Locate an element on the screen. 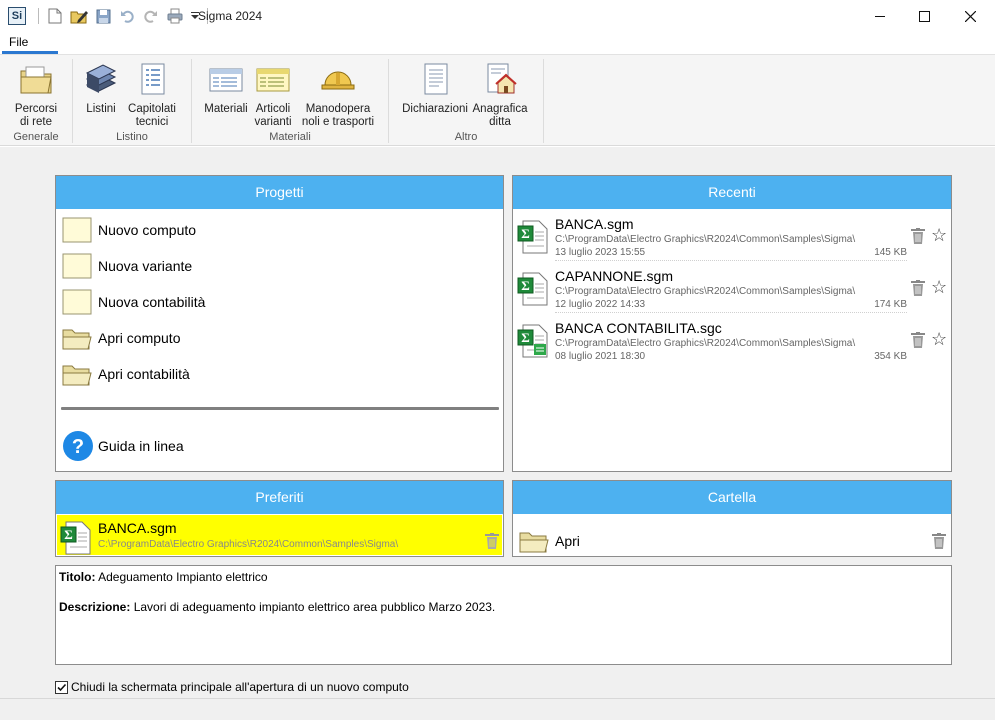  cartella-header: Cartella is located at coordinates (732, 497).